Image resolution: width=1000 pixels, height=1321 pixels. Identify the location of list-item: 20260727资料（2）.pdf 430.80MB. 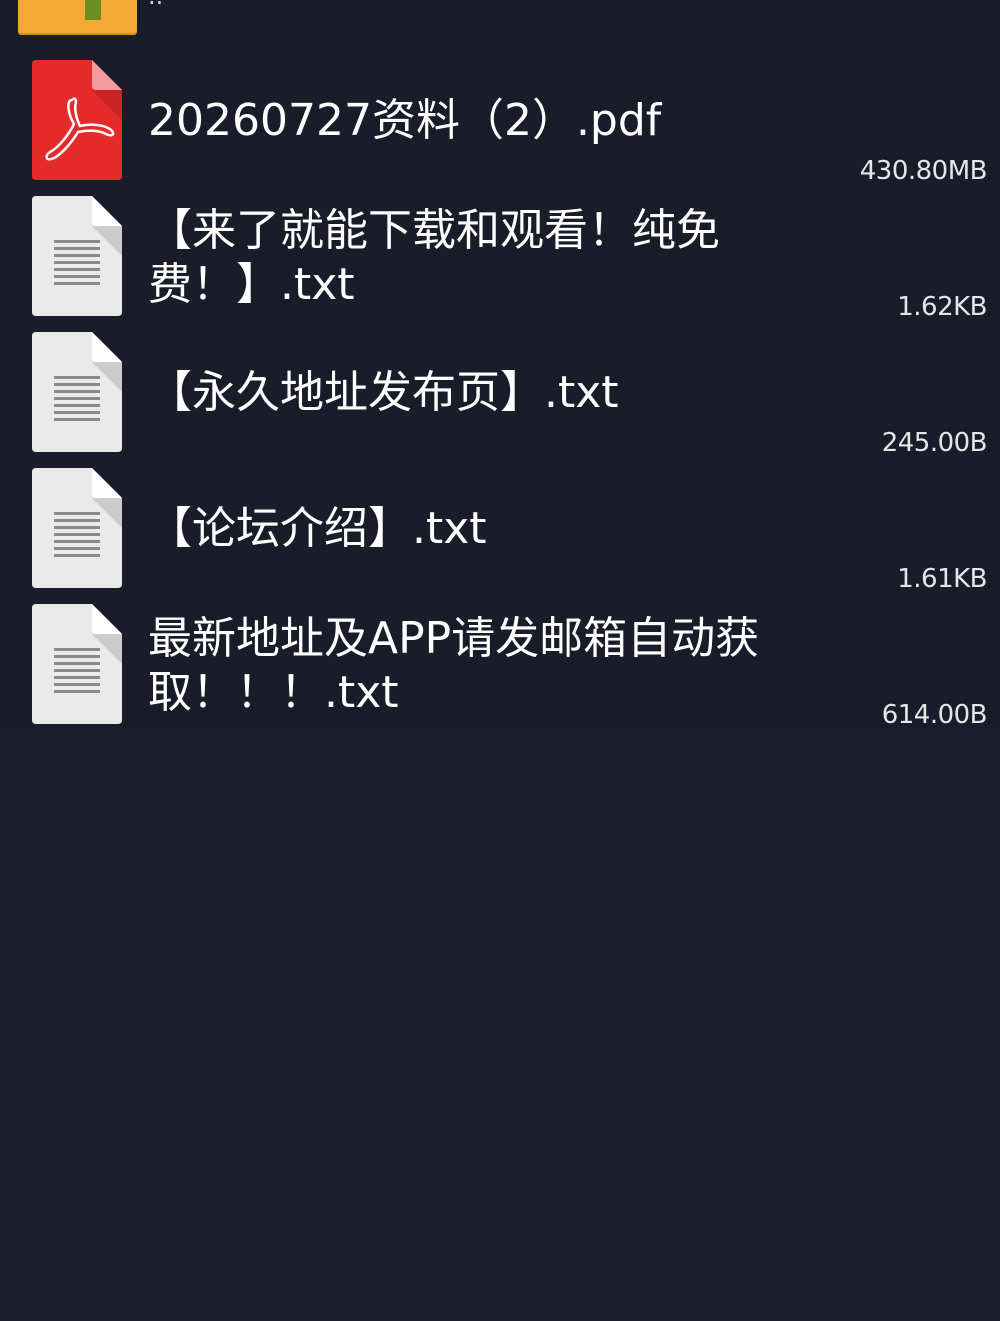
(500, 128).